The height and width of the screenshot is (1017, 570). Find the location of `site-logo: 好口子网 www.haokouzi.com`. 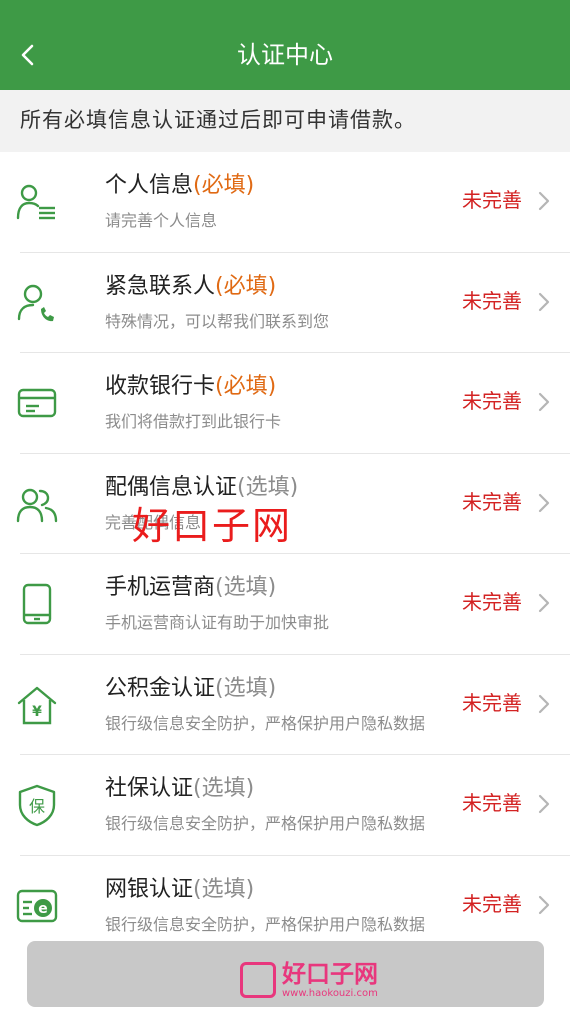

site-logo: 好口子网 www.haokouzi.com is located at coordinates (340, 983).